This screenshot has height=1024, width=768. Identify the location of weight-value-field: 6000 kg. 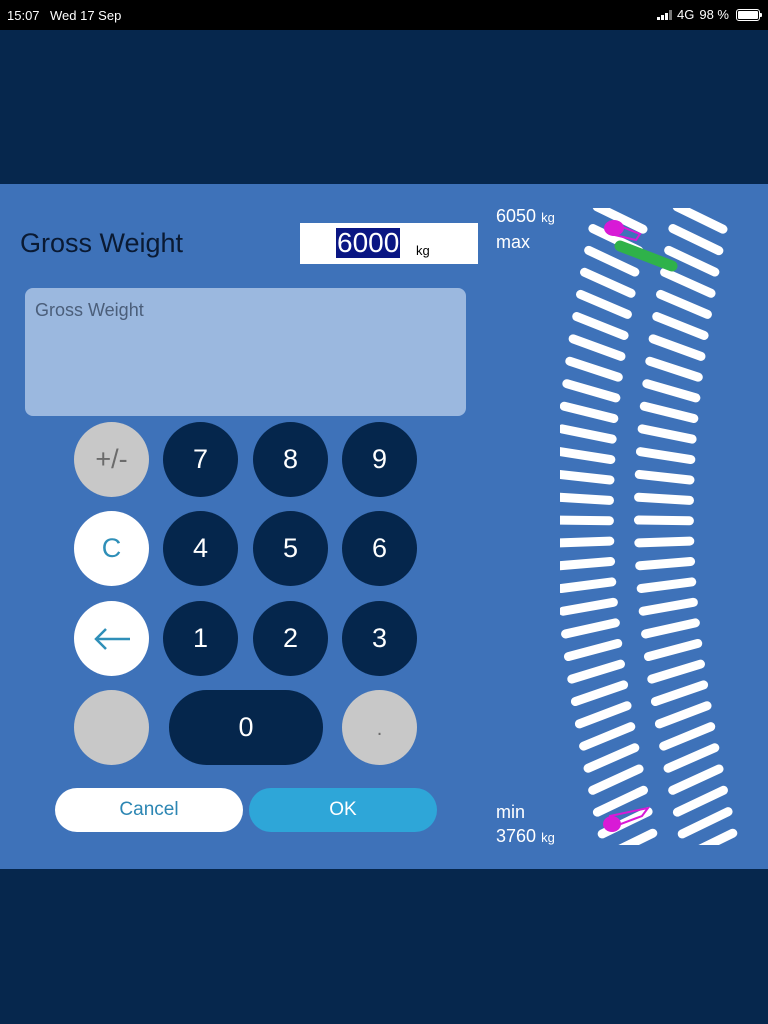
(389, 243).